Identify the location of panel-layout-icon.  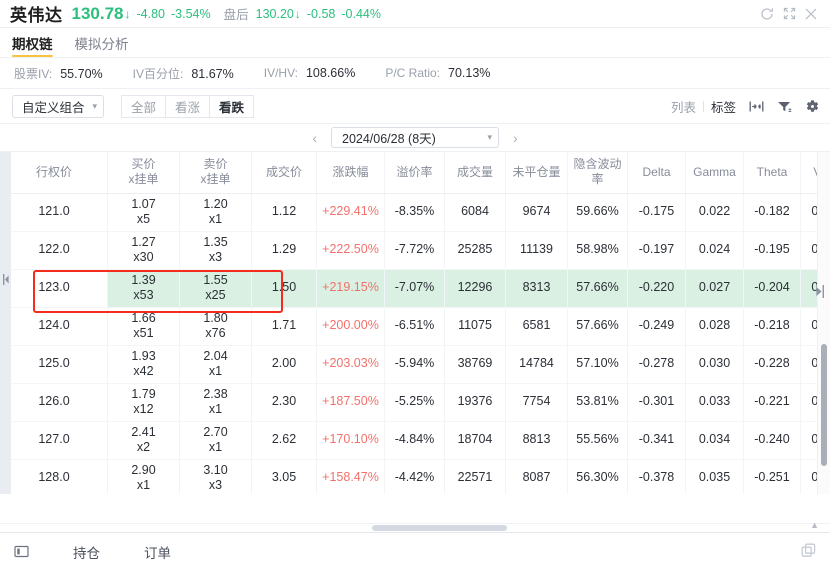
(21, 551).